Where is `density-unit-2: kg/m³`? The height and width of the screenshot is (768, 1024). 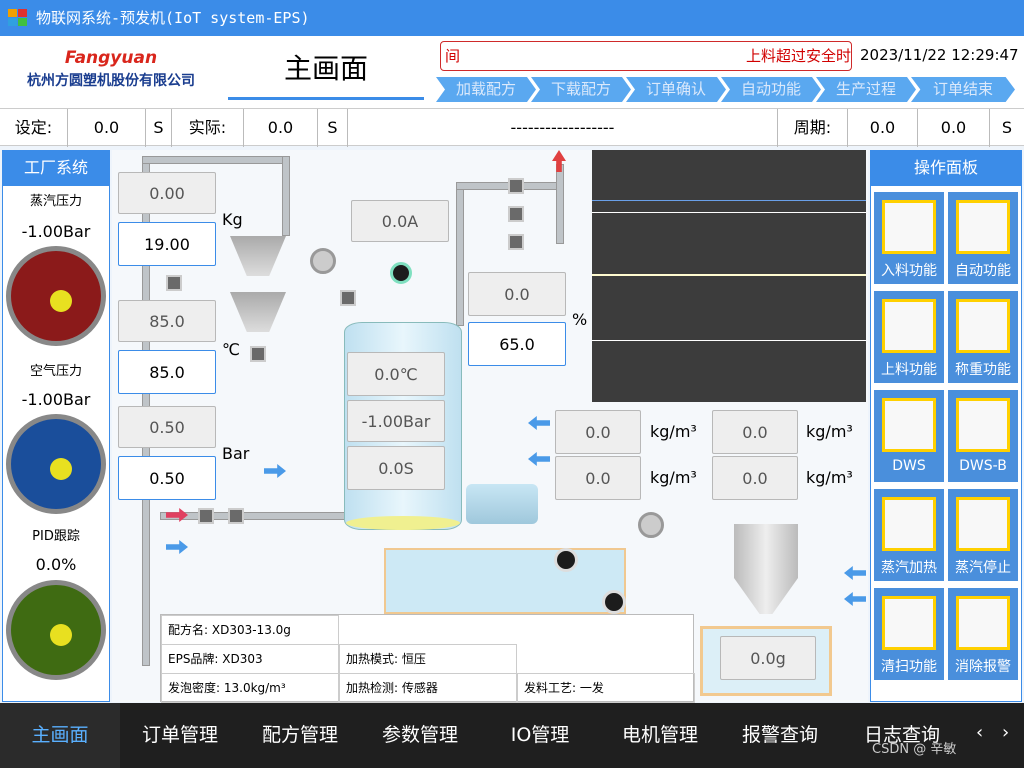 density-unit-2: kg/m³ is located at coordinates (829, 431).